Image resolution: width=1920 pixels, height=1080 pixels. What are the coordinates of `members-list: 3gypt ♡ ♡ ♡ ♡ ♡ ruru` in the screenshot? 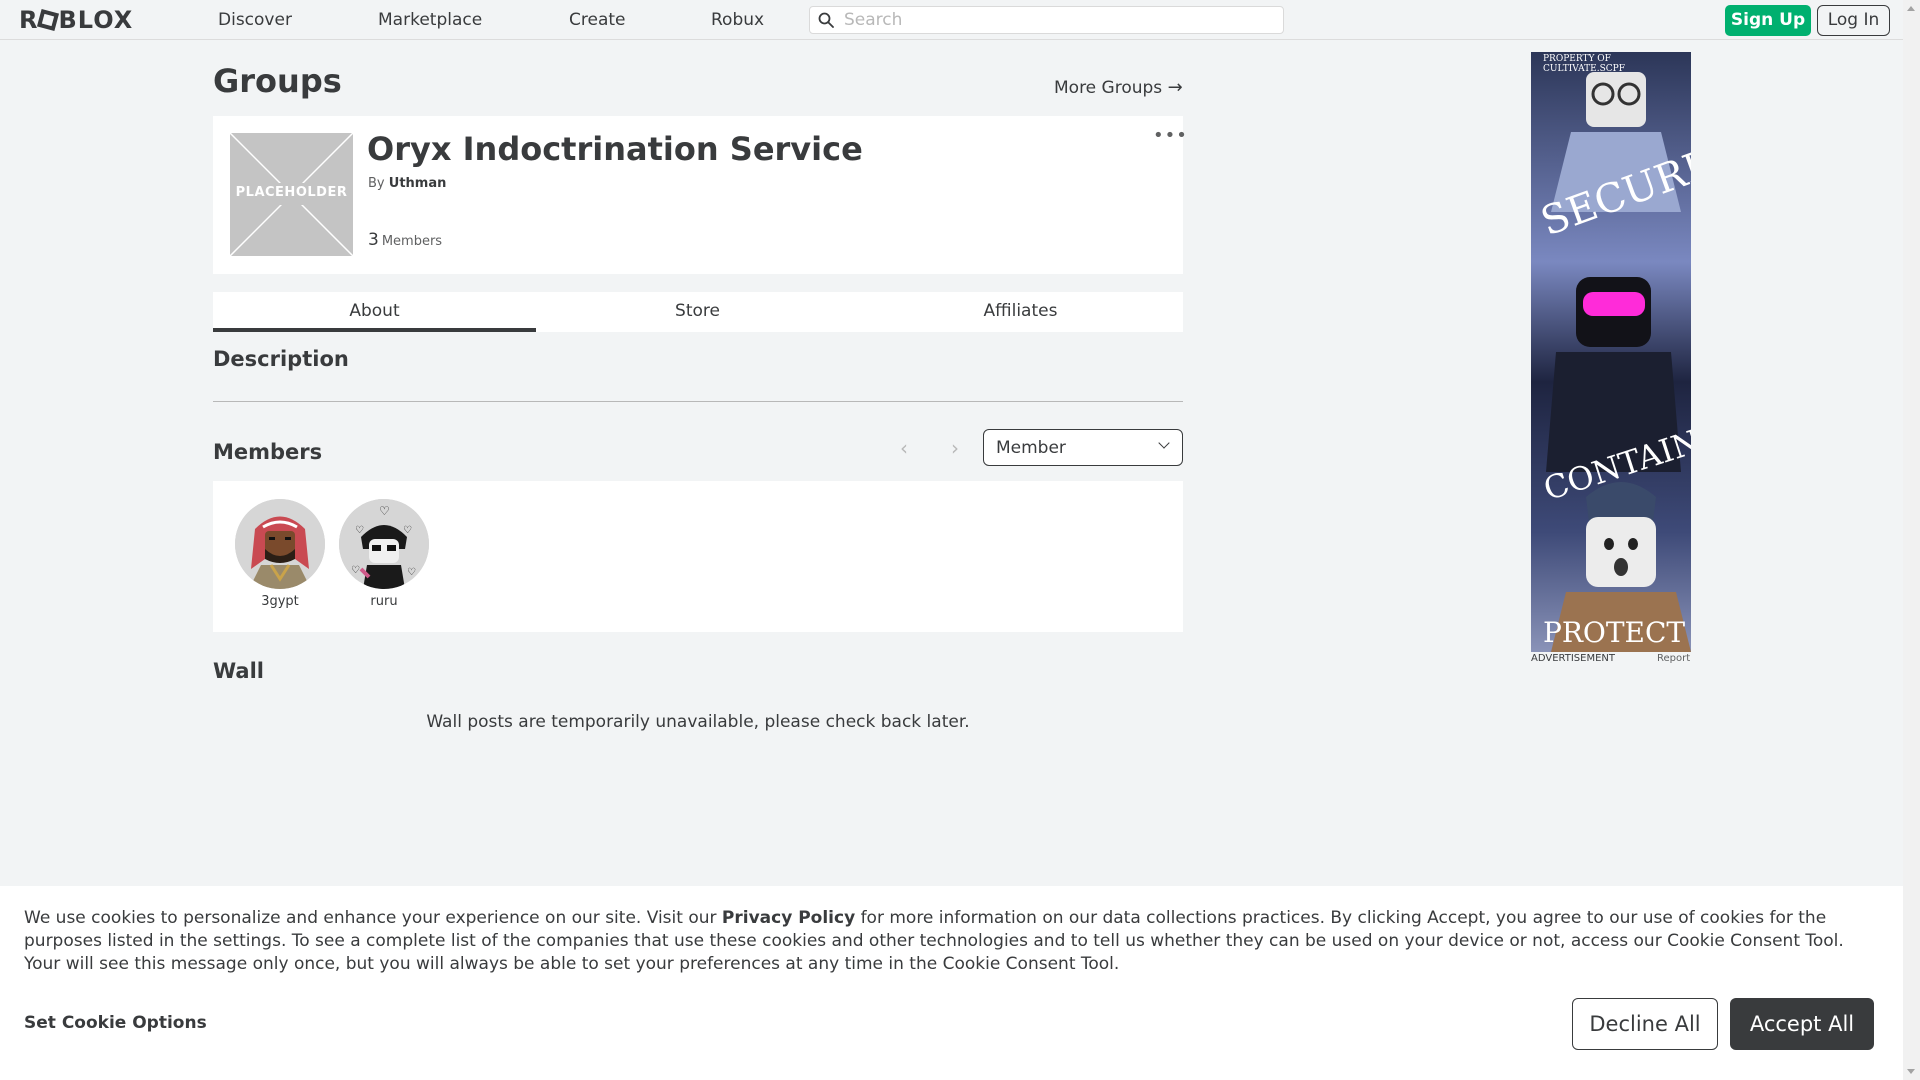 It's located at (698, 556).